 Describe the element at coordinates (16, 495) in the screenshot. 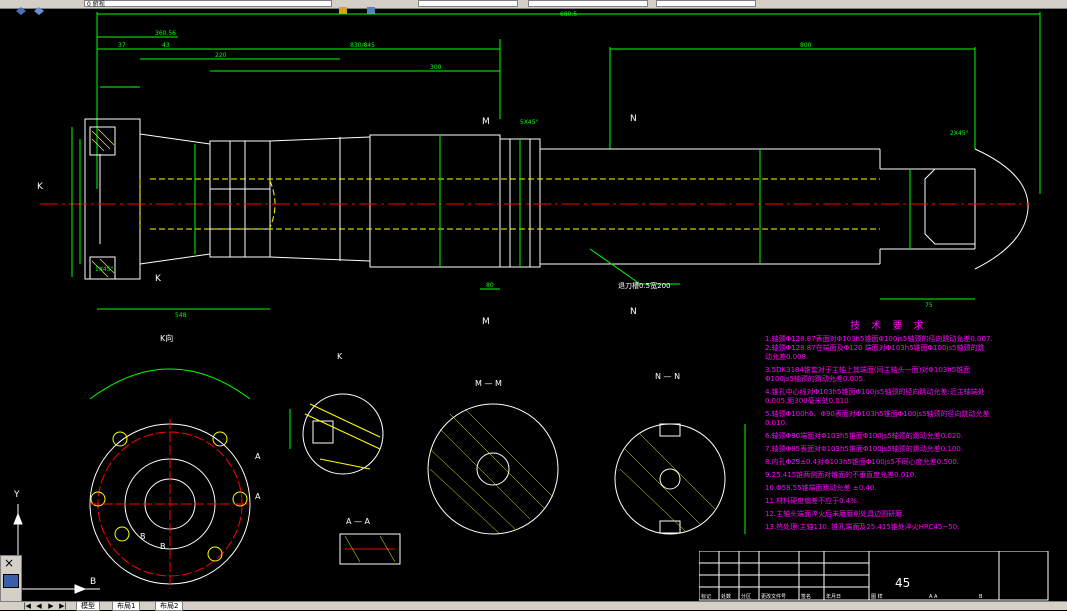

I see `ucs-y-label: Y` at that location.